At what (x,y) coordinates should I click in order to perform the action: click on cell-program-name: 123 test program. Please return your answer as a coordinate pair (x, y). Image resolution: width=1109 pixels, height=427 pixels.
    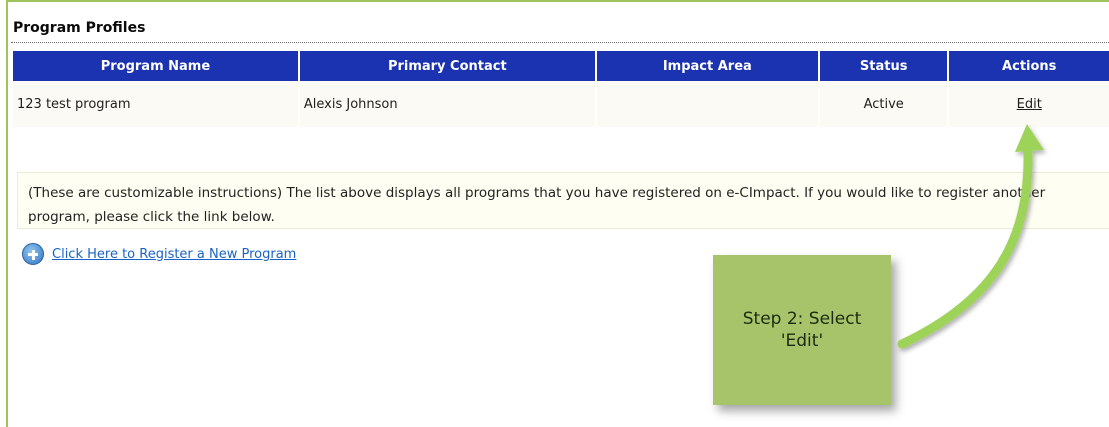
    Looking at the image, I should click on (155, 104).